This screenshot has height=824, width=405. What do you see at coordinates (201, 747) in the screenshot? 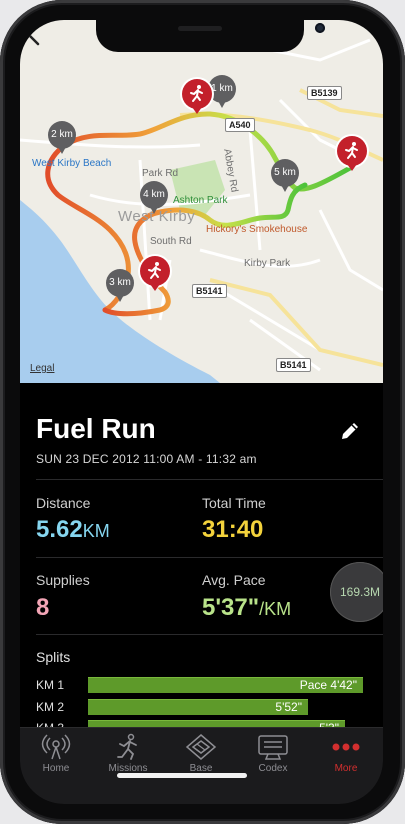
I see `base-icon` at bounding box center [201, 747].